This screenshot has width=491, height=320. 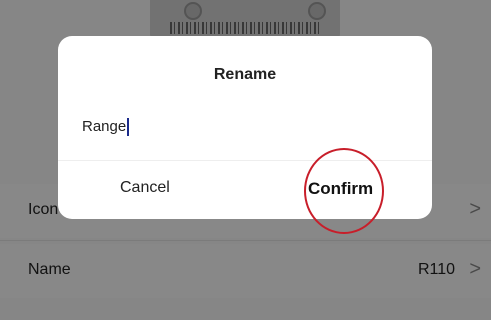 What do you see at coordinates (245, 160) in the screenshot?
I see `dialog-separator` at bounding box center [245, 160].